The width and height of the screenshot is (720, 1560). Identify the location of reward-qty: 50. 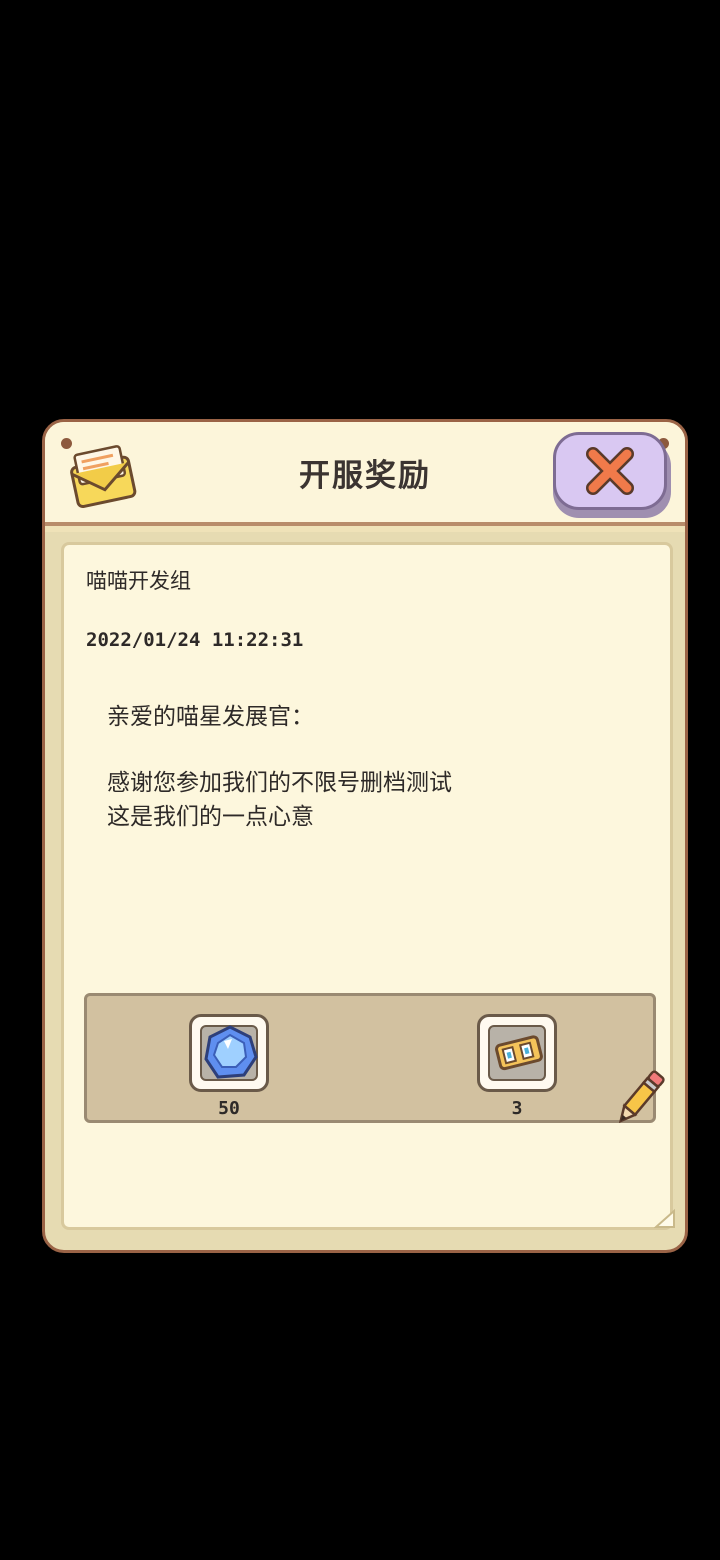
(229, 1108).